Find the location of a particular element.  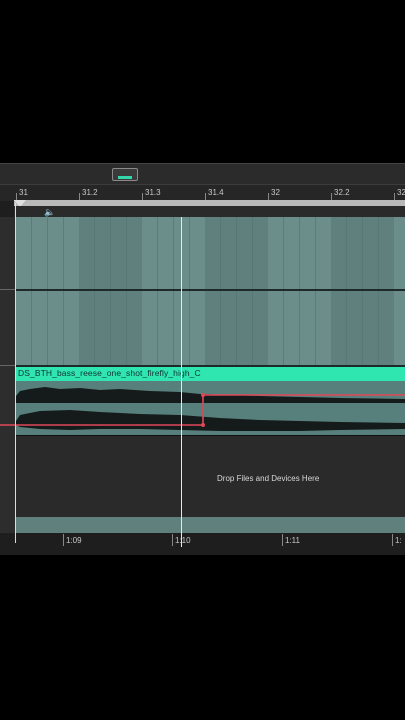

start-marker-line is located at coordinates (15, 373).